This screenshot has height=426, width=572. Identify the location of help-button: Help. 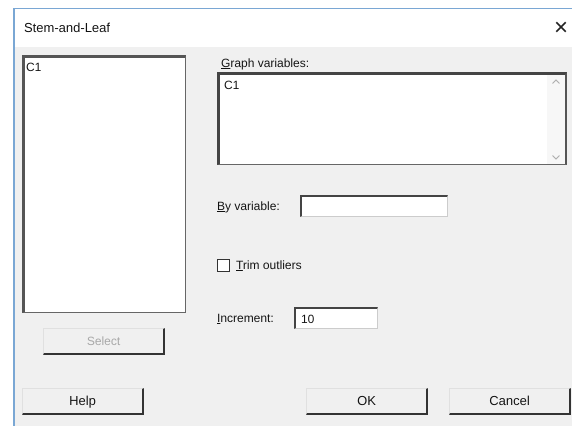
(83, 401).